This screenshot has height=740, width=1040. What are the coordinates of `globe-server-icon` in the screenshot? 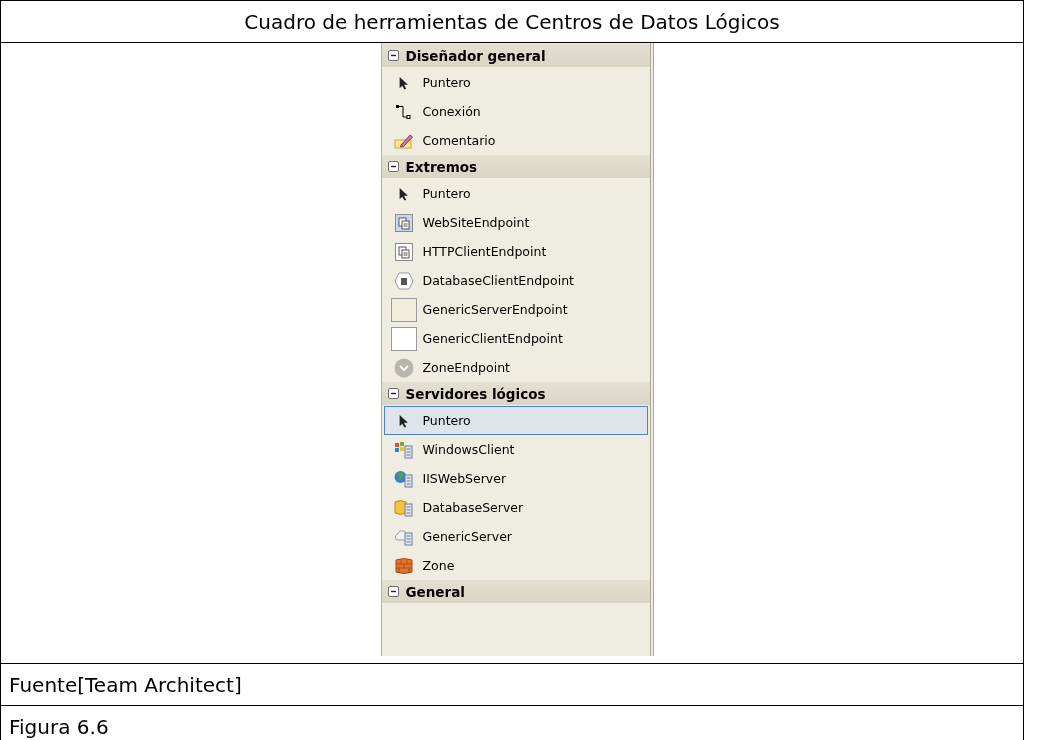 It's located at (403, 478).